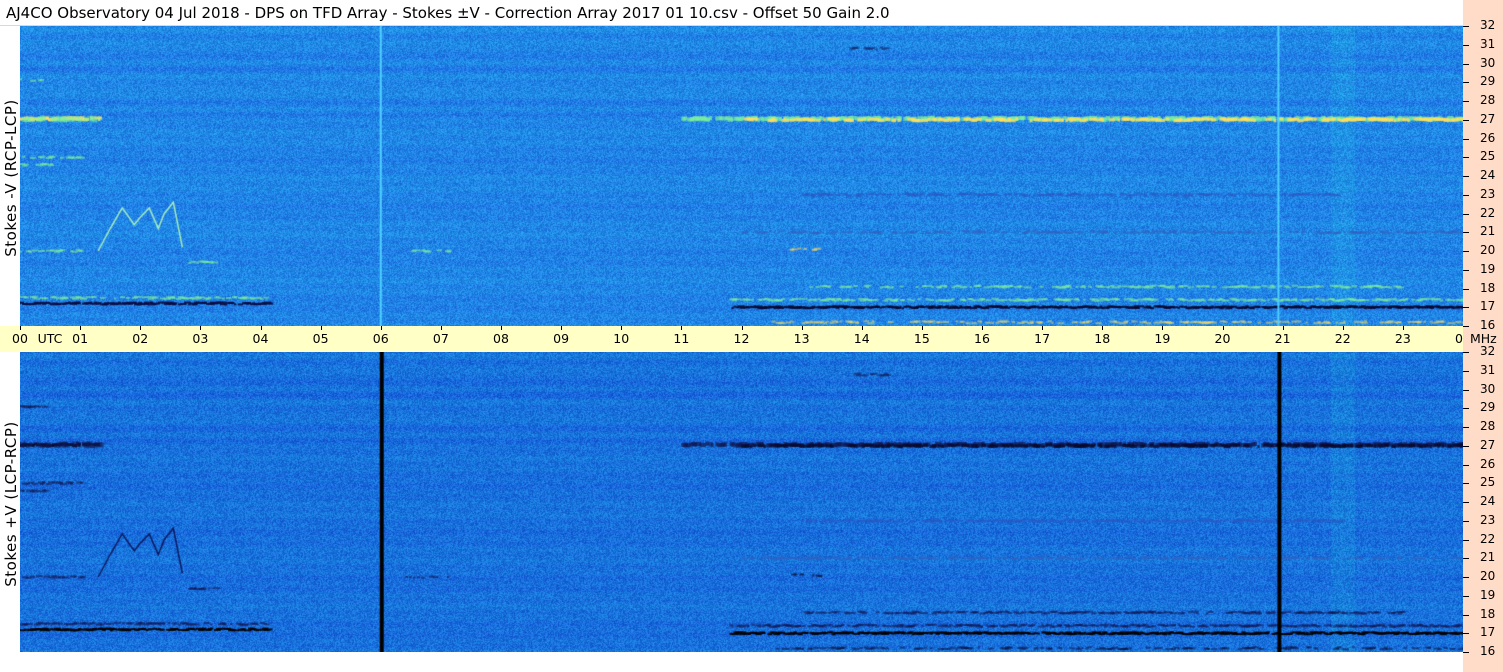  What do you see at coordinates (1402, 338) in the screenshot?
I see `time-tick-label: 23` at bounding box center [1402, 338].